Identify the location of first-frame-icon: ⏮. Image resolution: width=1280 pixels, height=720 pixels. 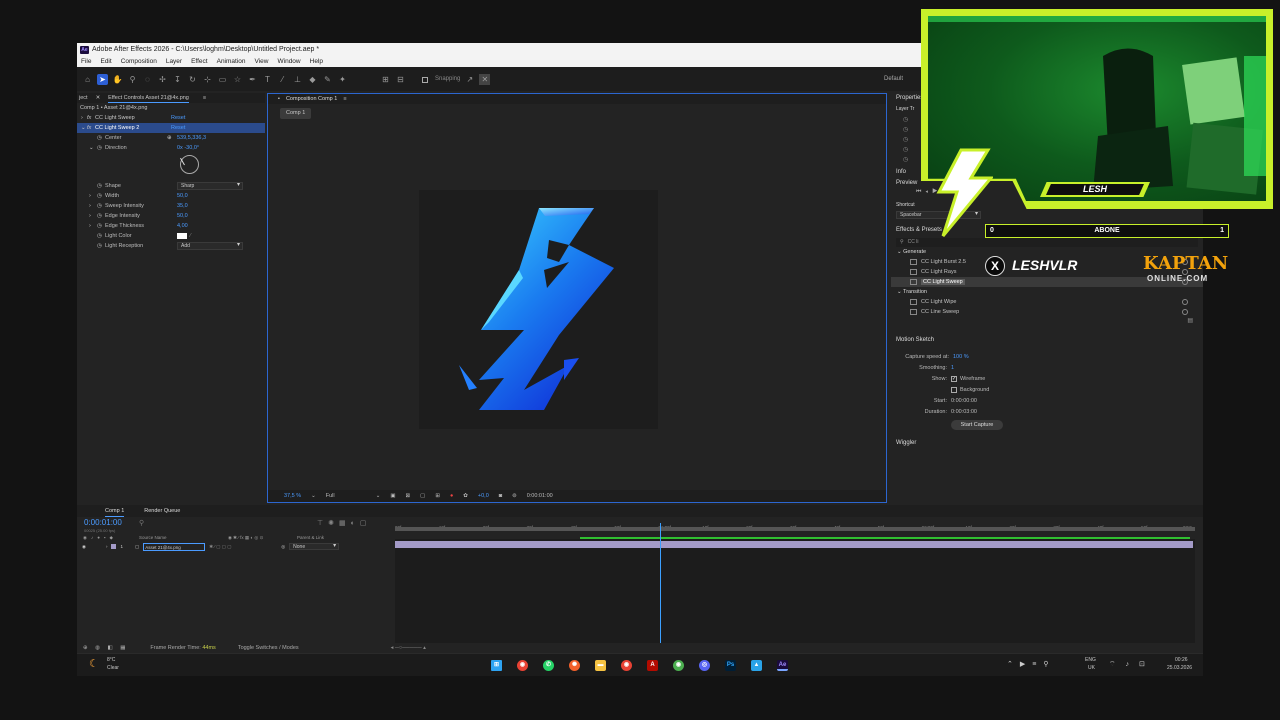
(920, 192).